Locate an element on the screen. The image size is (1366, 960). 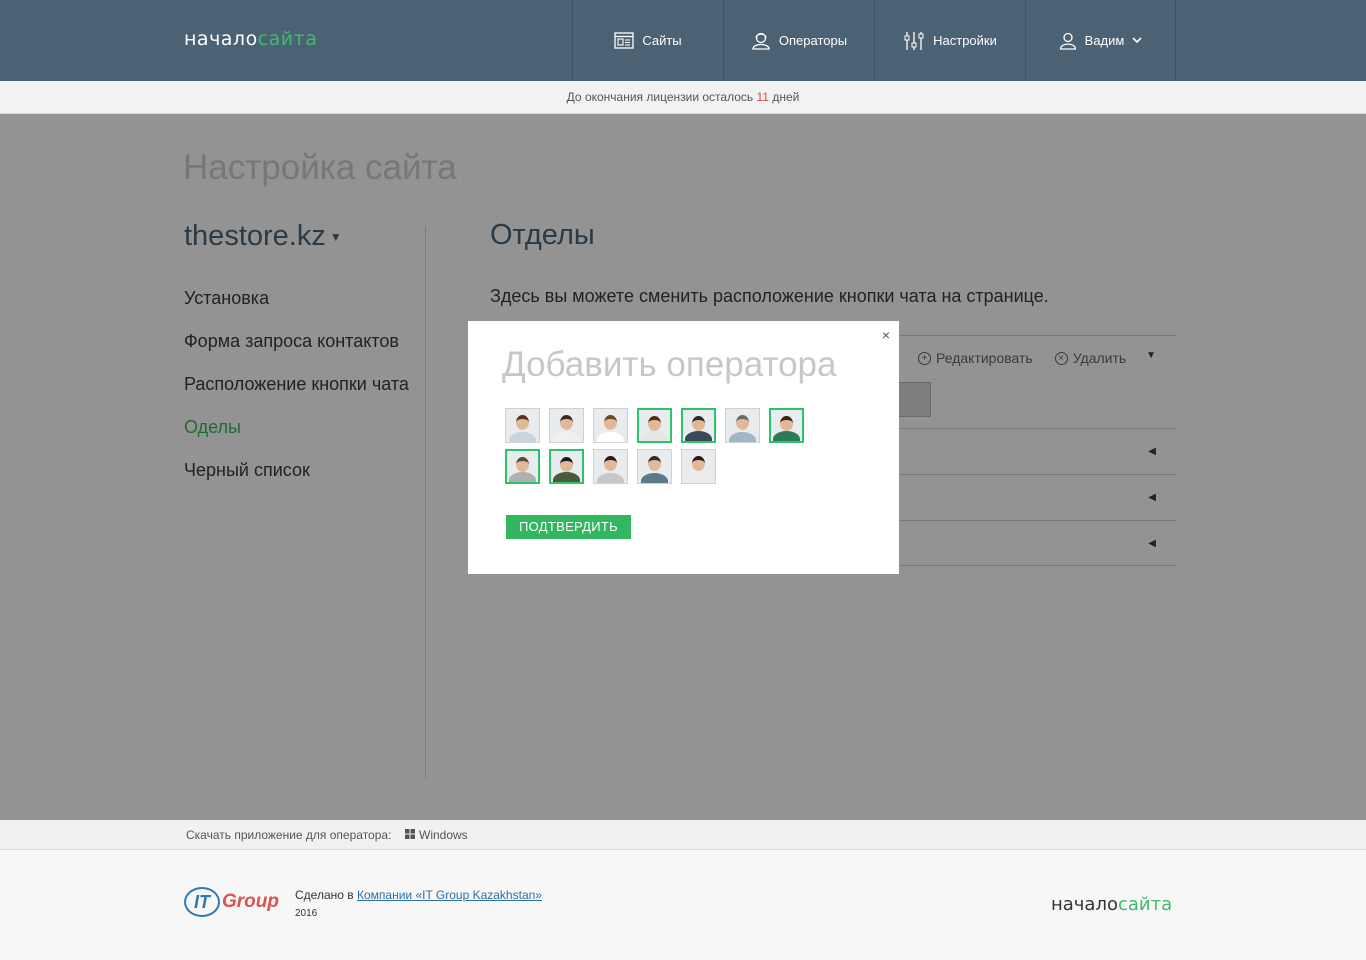
nav-settings: Настройки is located at coordinates (949, 40).